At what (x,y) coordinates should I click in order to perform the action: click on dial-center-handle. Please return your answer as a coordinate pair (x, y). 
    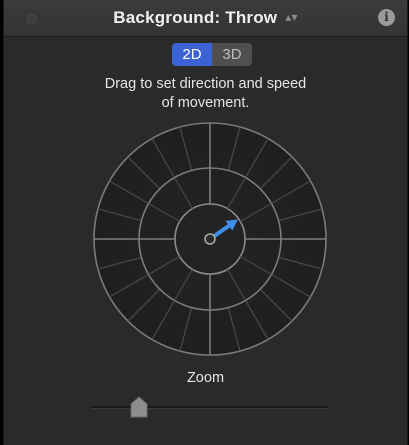
    Looking at the image, I should click on (210, 239).